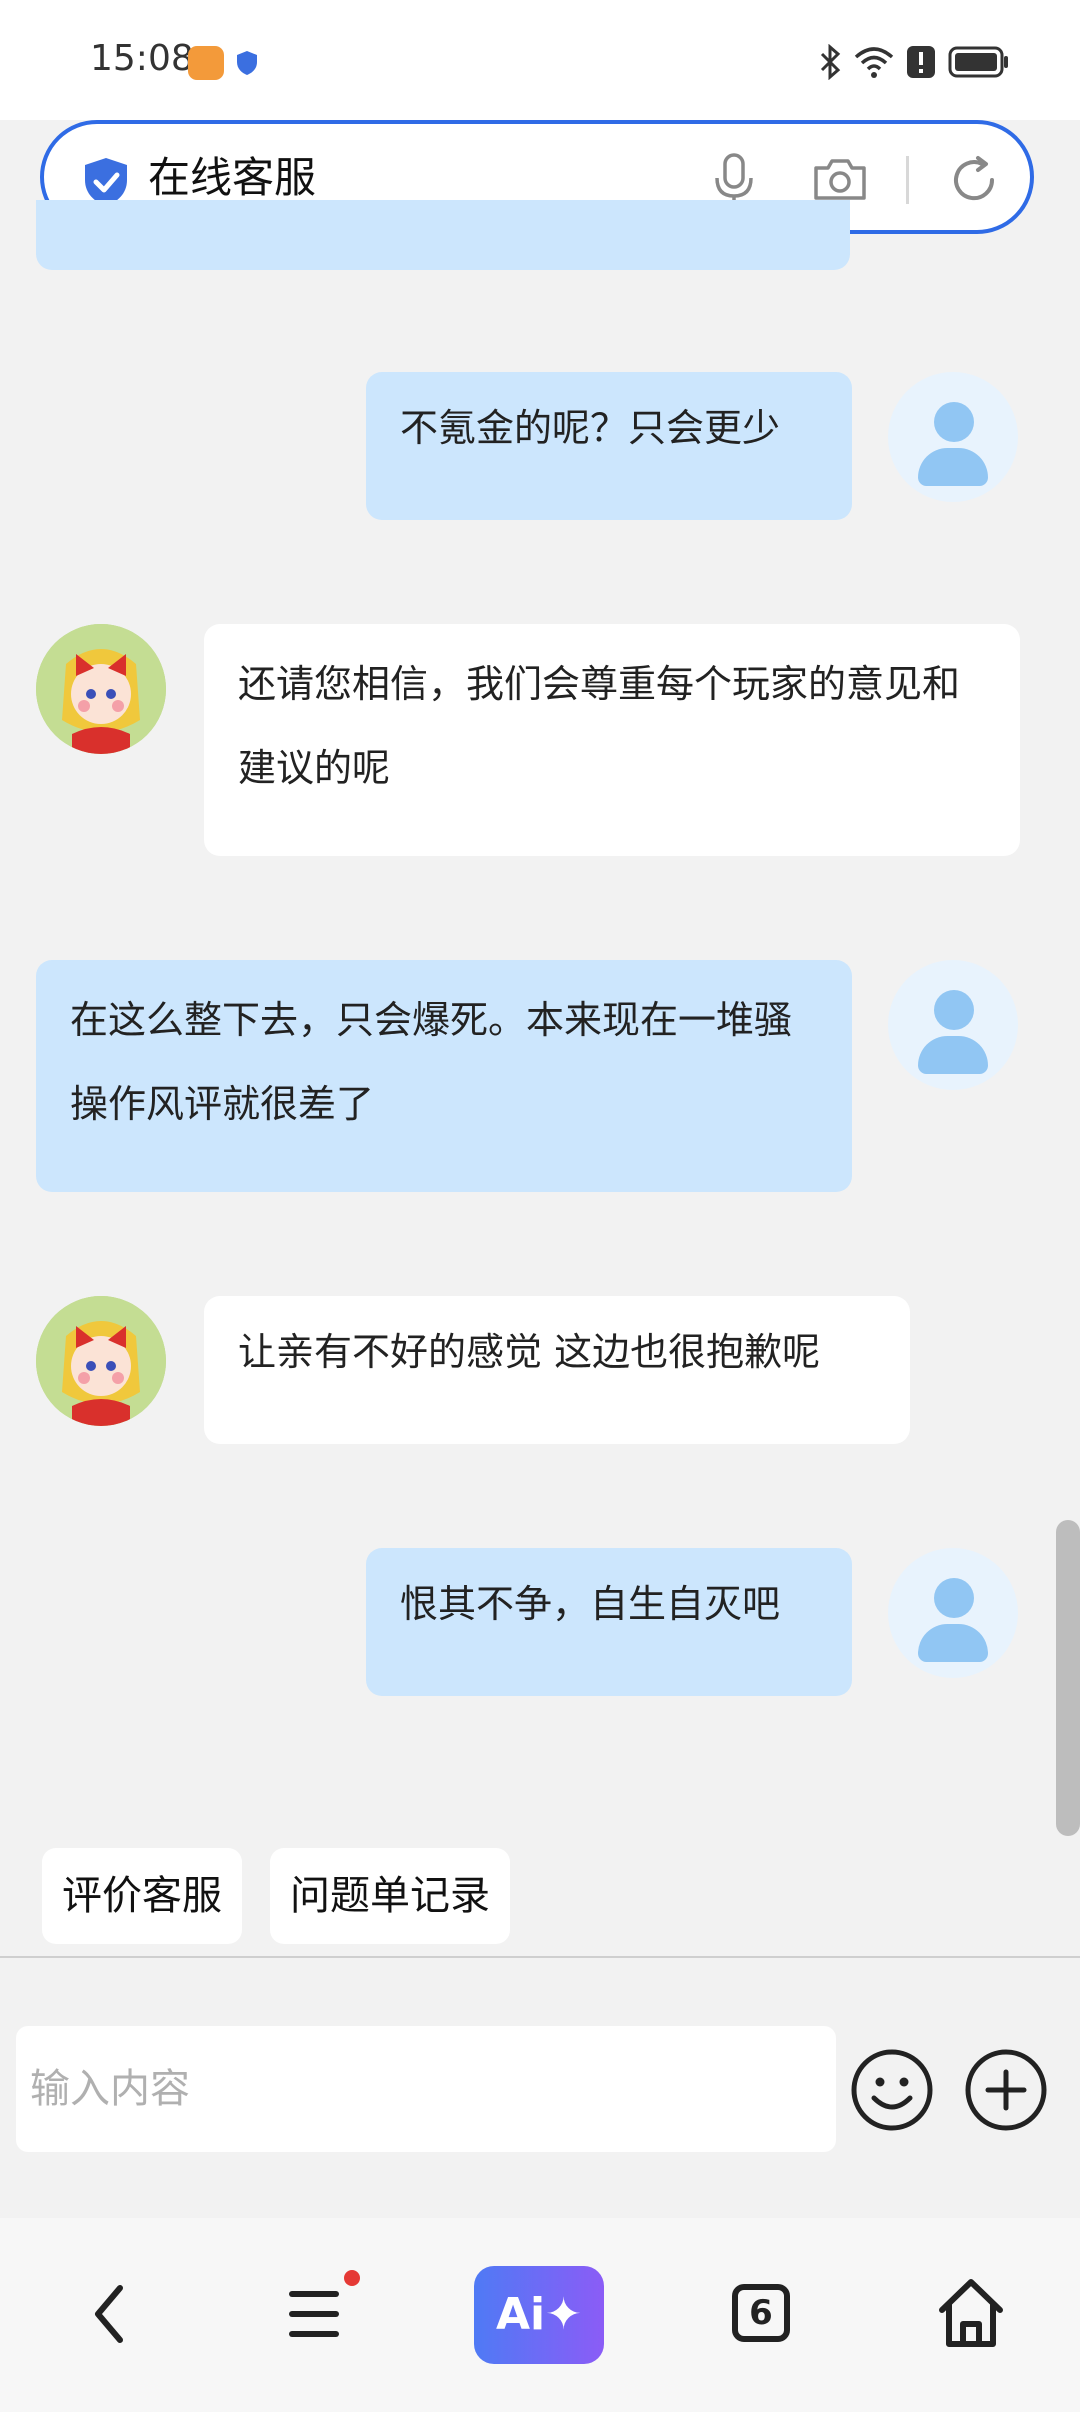  Describe the element at coordinates (444, 1076) in the screenshot. I see `user-message: 在这么整下去，只会爆死。本来现在一堆骚操作风评就很差了` at that location.